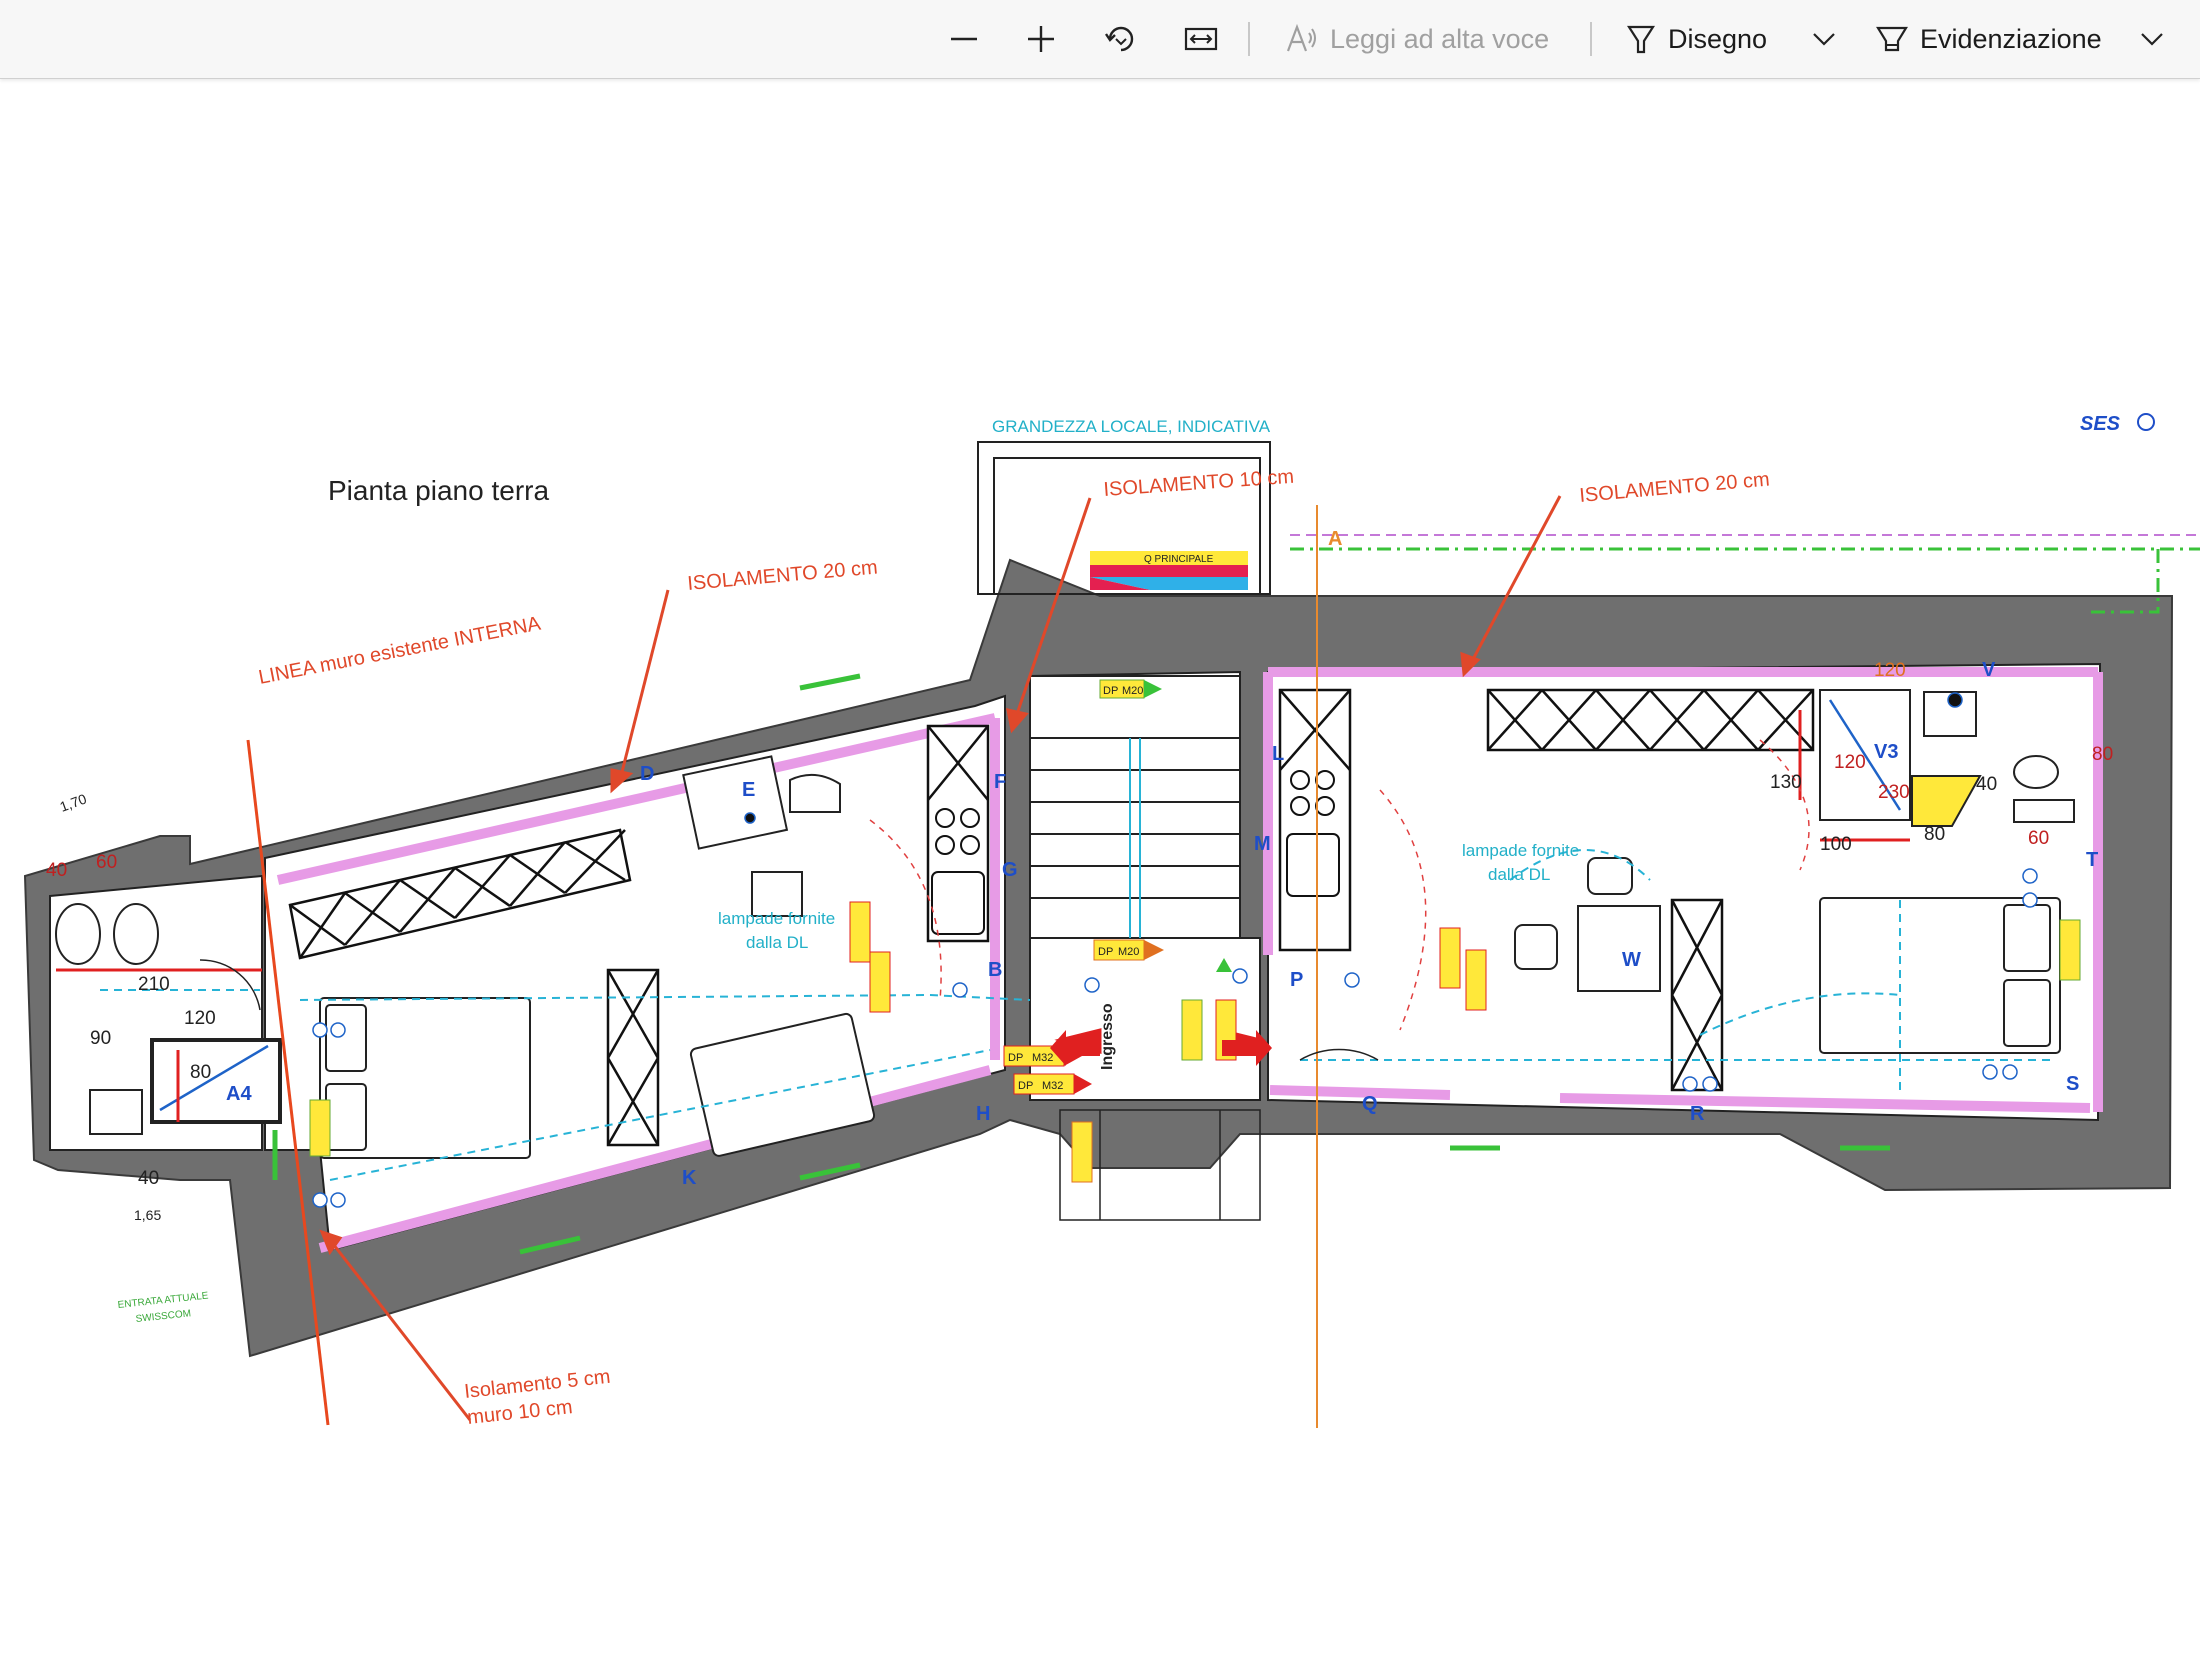 This screenshot has height=1657, width=2200. What do you see at coordinates (1520, 850) in the screenshot?
I see `lamps-right-line1: lampade fornite` at bounding box center [1520, 850].